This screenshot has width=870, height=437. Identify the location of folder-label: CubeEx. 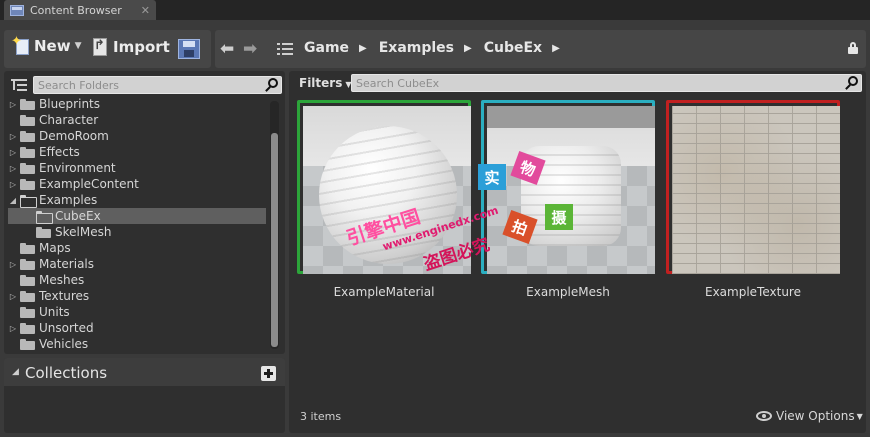
(78, 216).